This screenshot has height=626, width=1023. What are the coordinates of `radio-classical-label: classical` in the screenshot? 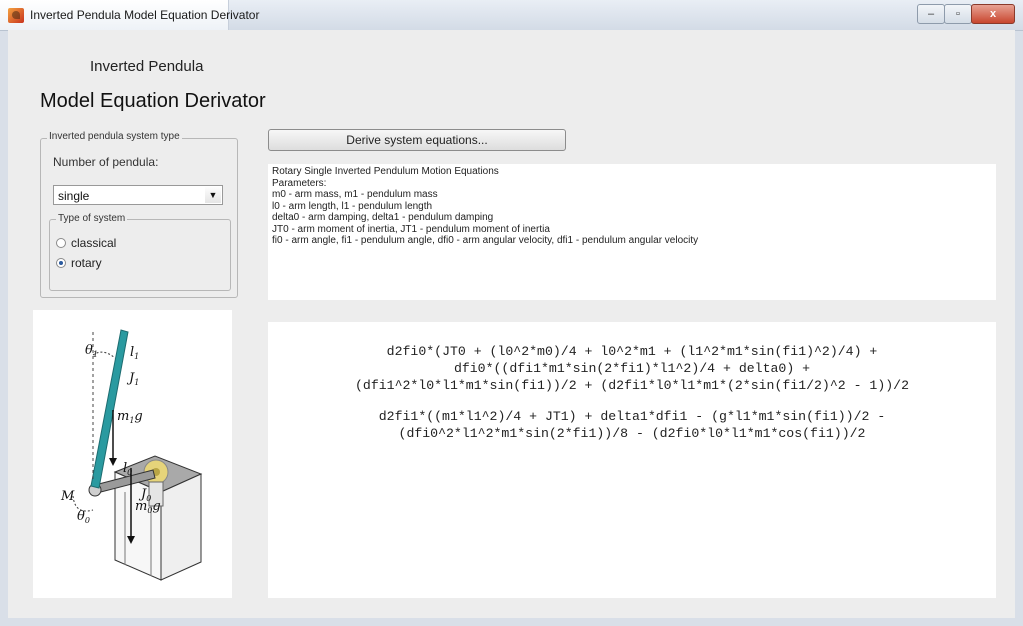 It's located at (94, 243).